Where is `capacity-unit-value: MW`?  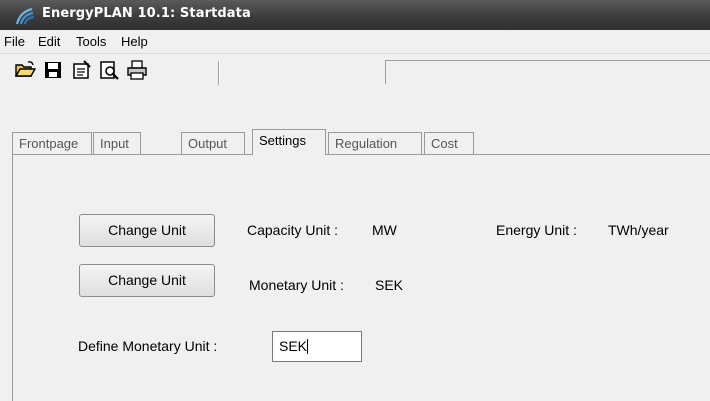 capacity-unit-value: MW is located at coordinates (384, 230).